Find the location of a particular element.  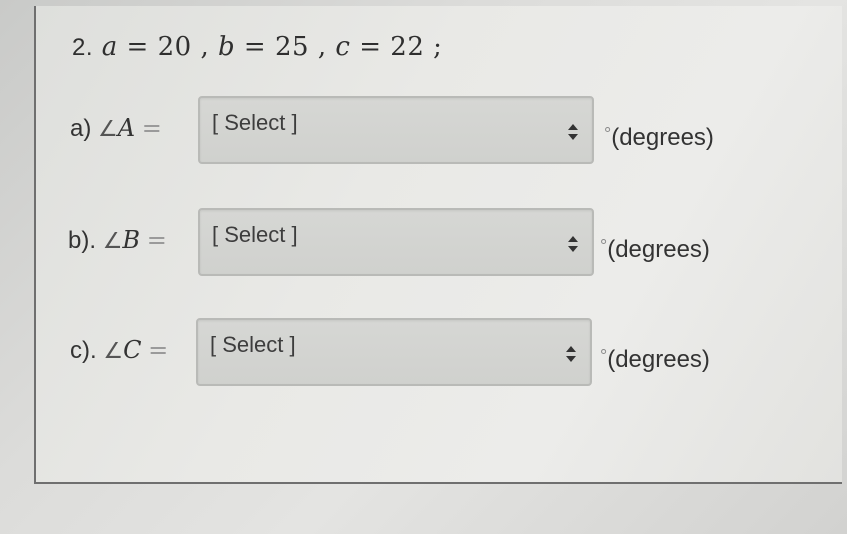

var-b: b is located at coordinates (227, 47).